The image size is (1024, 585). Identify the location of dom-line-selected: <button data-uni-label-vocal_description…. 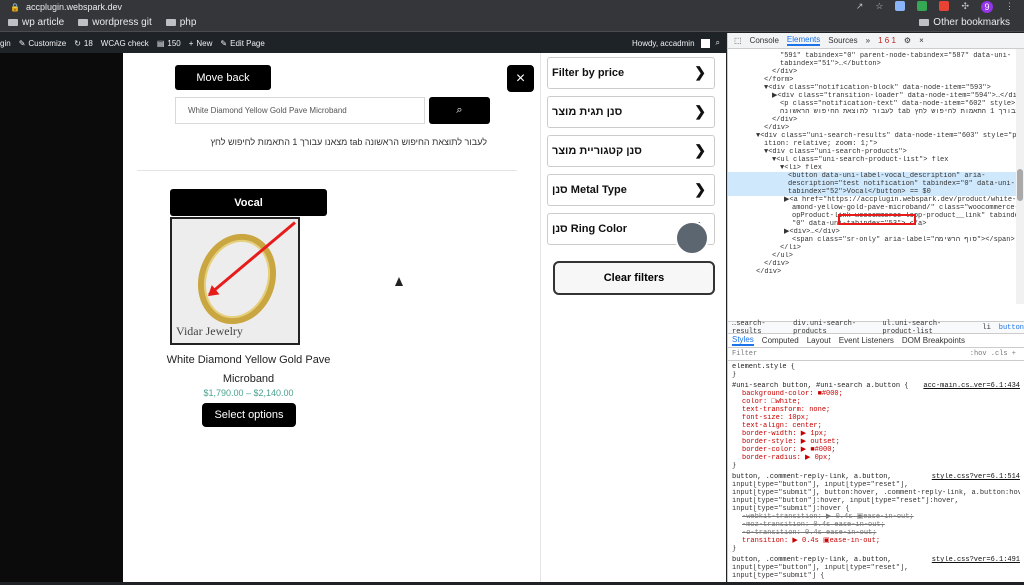
(876, 176).